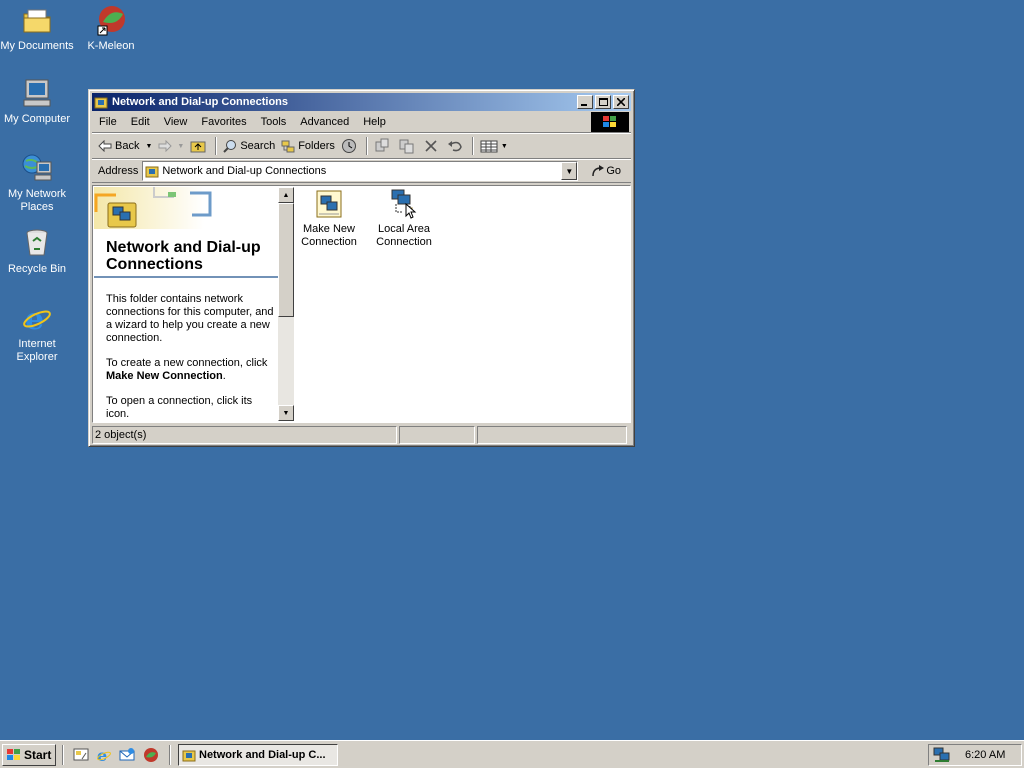 The width and height of the screenshot is (1024, 768). What do you see at coordinates (37, 350) in the screenshot?
I see `desktop-icon-label: Internet Explorer` at bounding box center [37, 350].